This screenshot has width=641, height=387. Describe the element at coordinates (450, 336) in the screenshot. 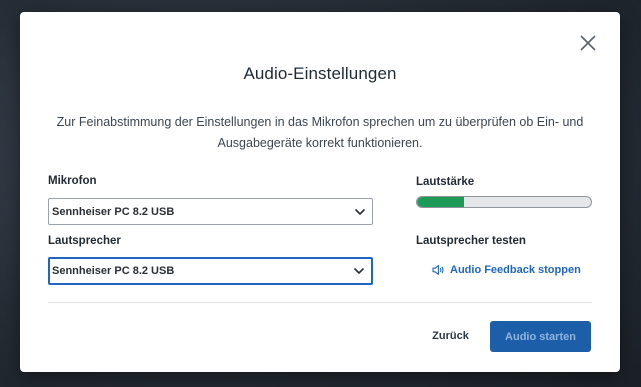

I see `back-button: Zurück` at that location.